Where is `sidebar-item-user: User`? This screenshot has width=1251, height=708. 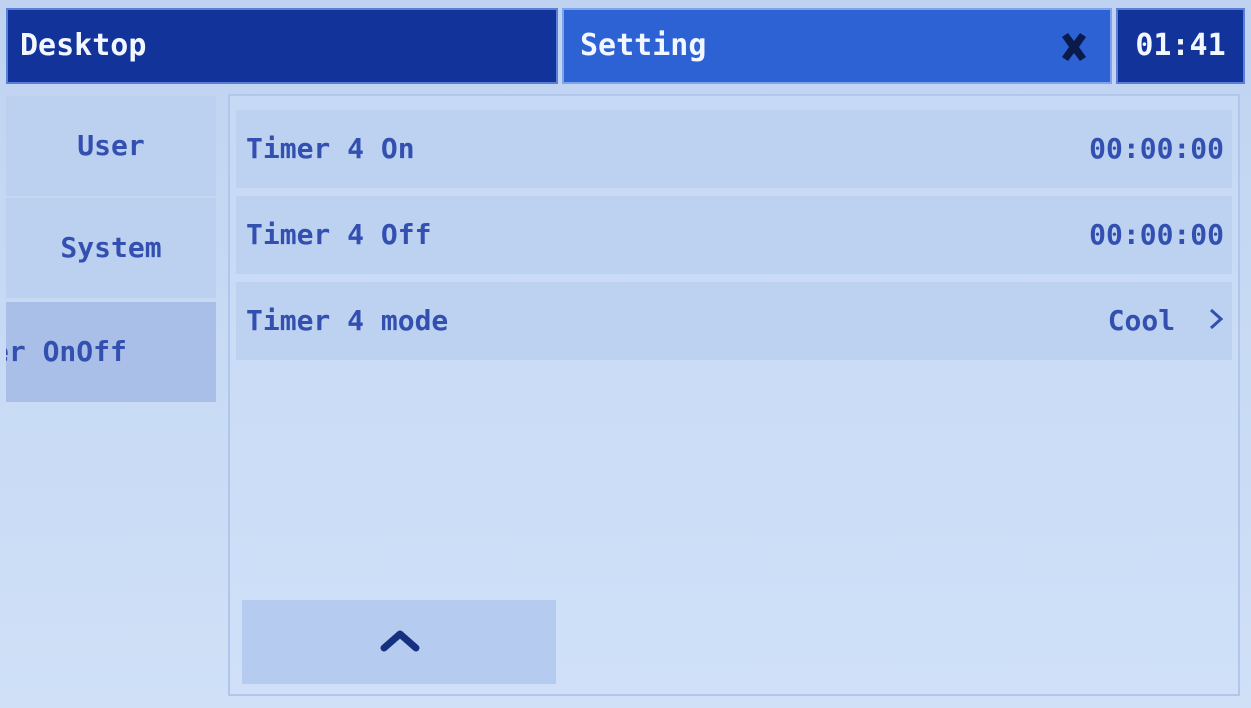
sidebar-item-user: User is located at coordinates (111, 146).